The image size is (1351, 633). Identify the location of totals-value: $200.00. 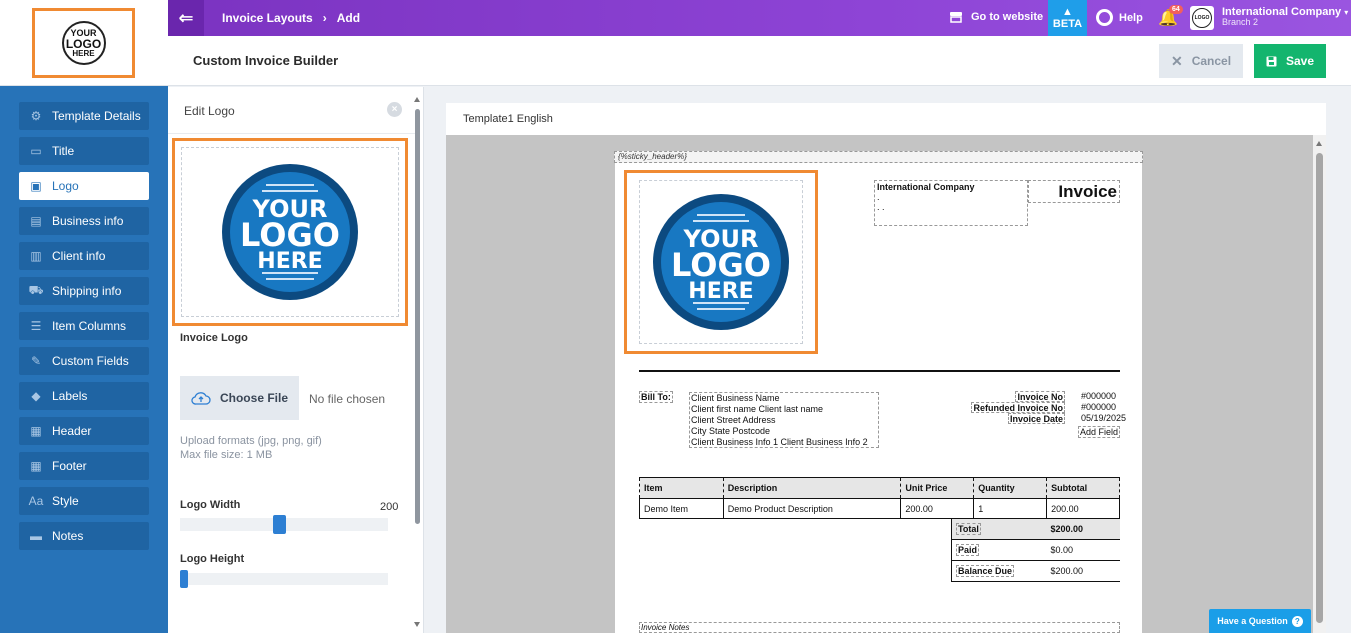
(1083, 571).